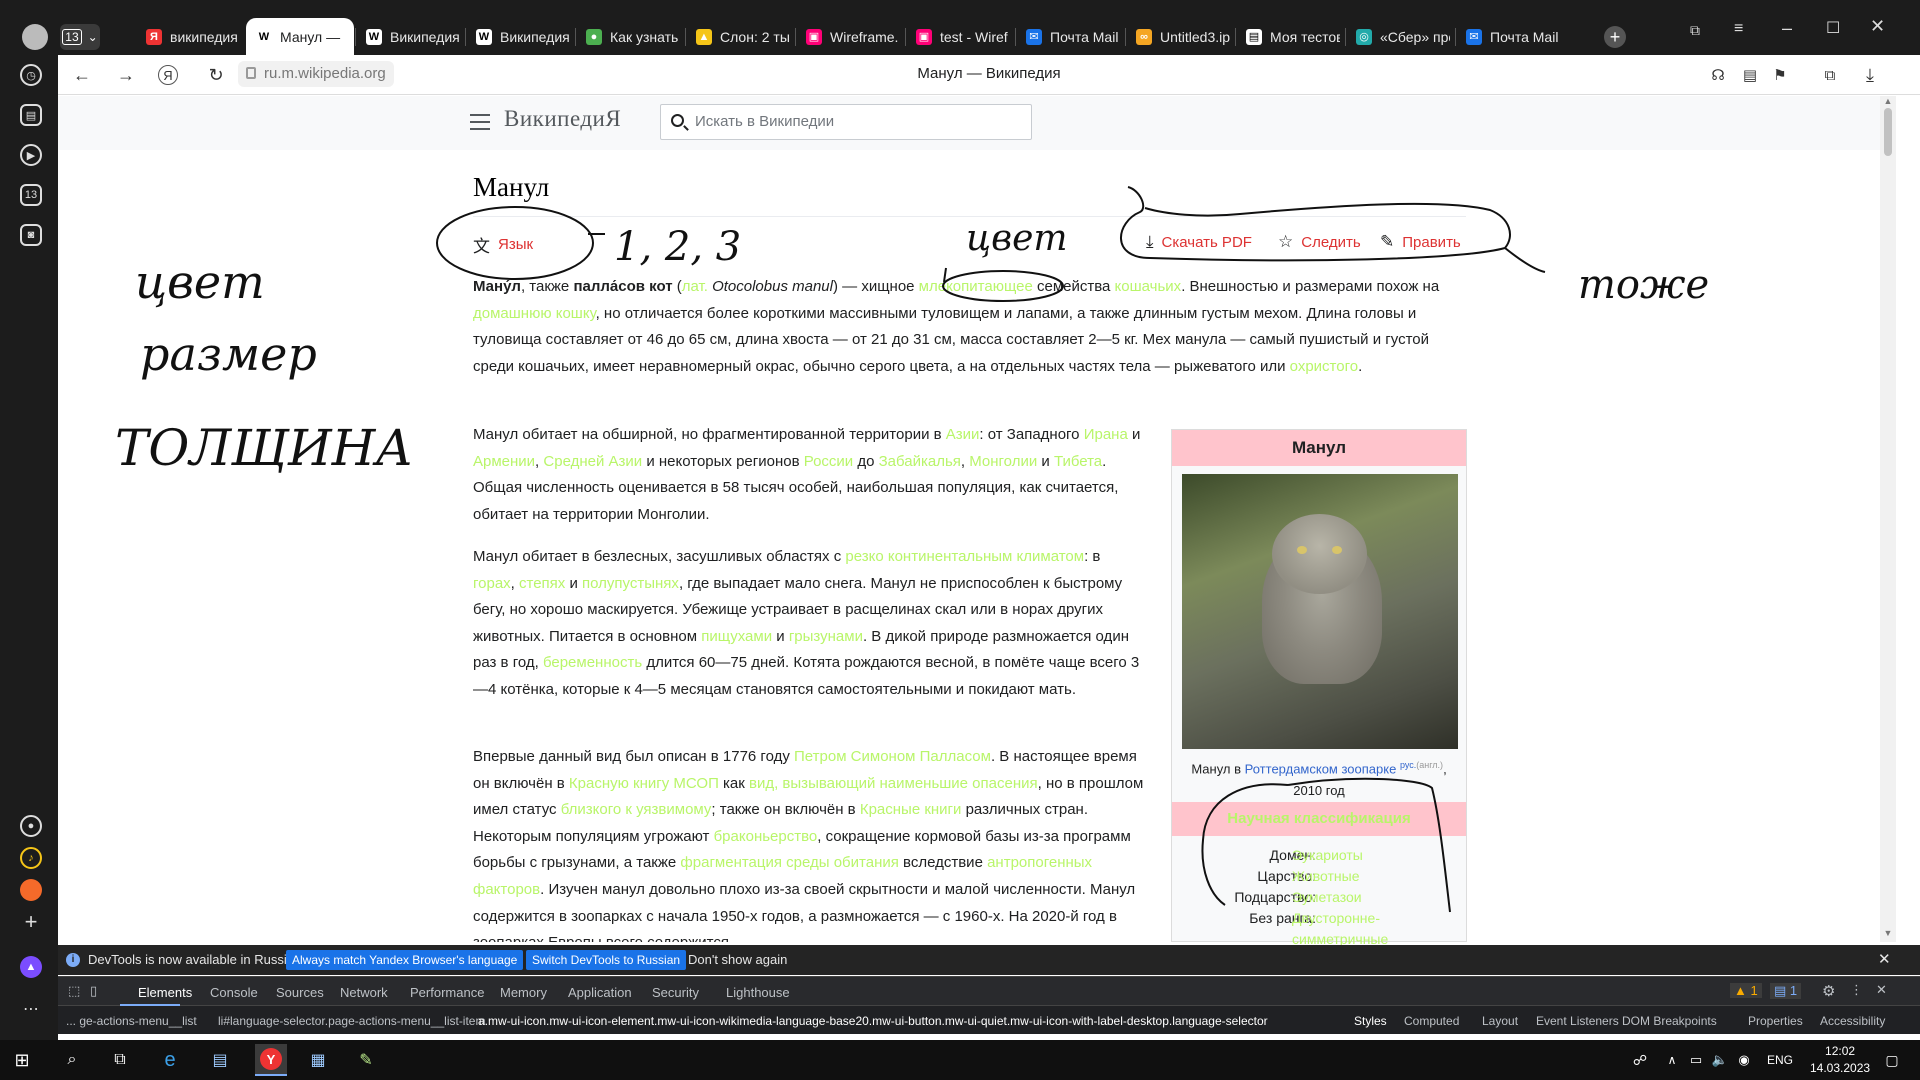  I want to click on bookmark-icon: ⚑, so click(1780, 75).